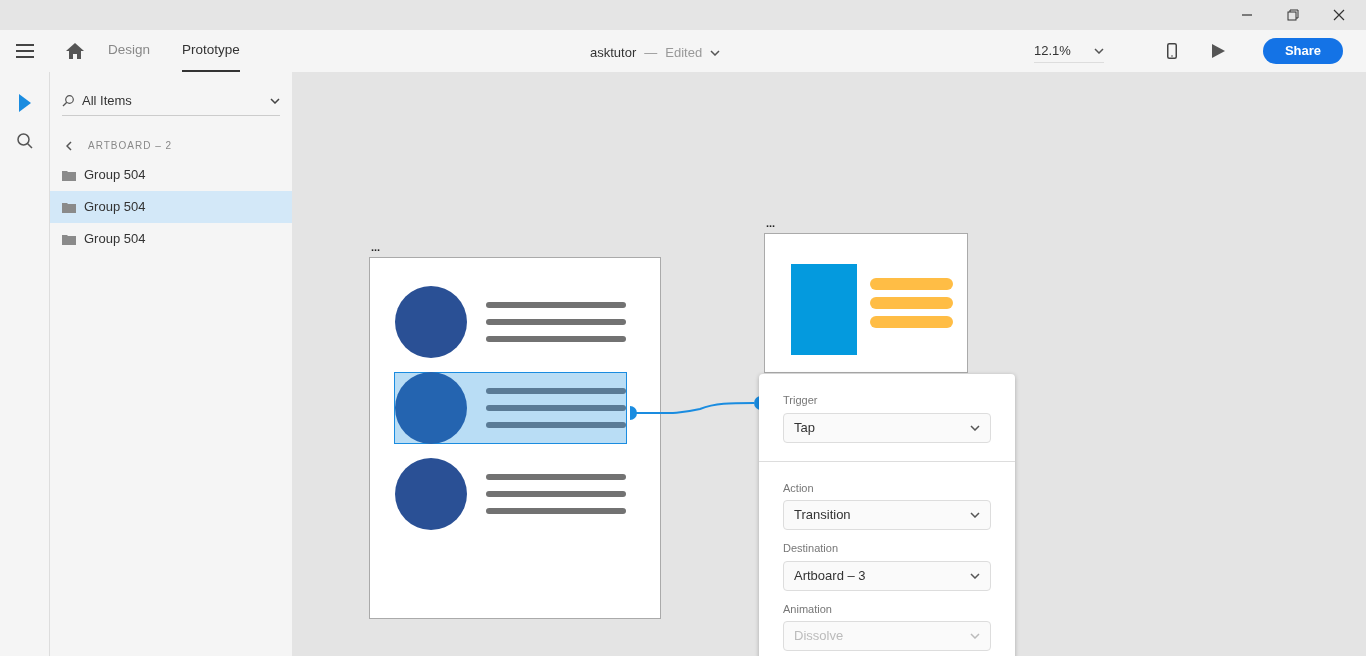  Describe the element at coordinates (25, 51) in the screenshot. I see `menu-icon` at that location.